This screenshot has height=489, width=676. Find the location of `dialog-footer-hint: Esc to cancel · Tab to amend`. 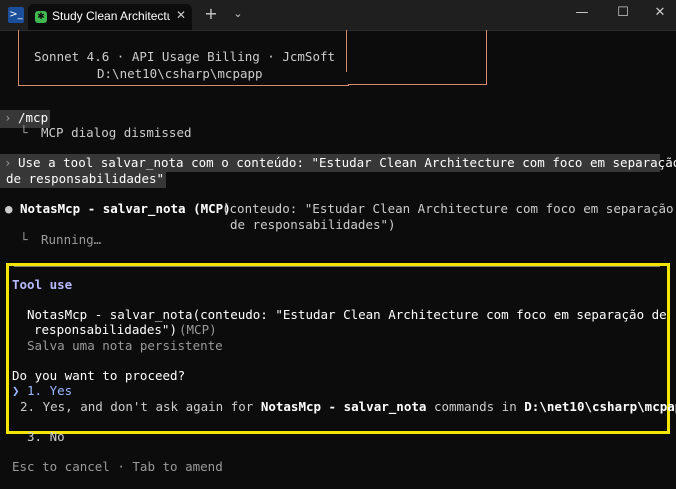

dialog-footer-hint: Esc to cancel · Tab to amend is located at coordinates (117, 466).